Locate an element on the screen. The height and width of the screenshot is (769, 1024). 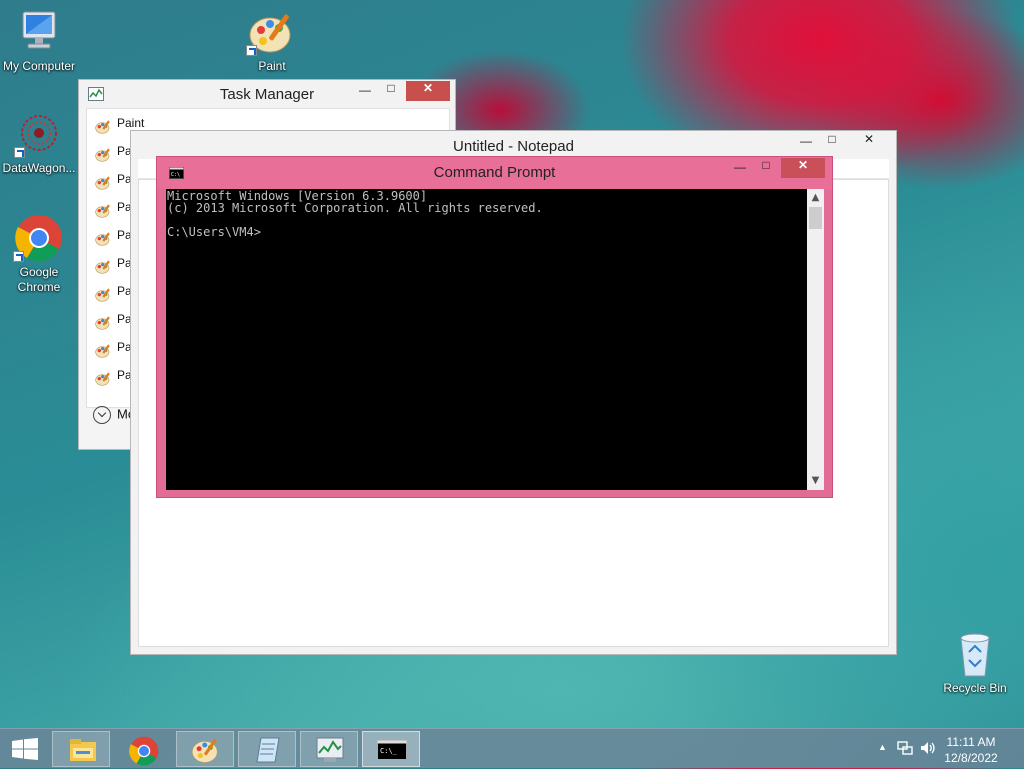
vertical-scrollbar: ▲ ▼ is located at coordinates (815, 339).